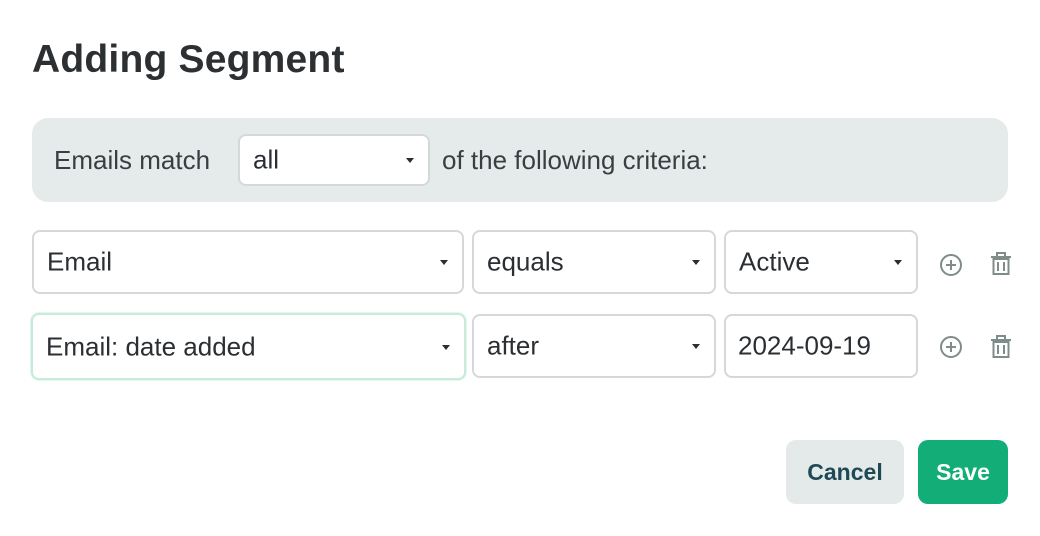 Image resolution: width=1040 pixels, height=536 pixels. What do you see at coordinates (594, 346) in the screenshot?
I see `criteria-operator-select: after` at bounding box center [594, 346].